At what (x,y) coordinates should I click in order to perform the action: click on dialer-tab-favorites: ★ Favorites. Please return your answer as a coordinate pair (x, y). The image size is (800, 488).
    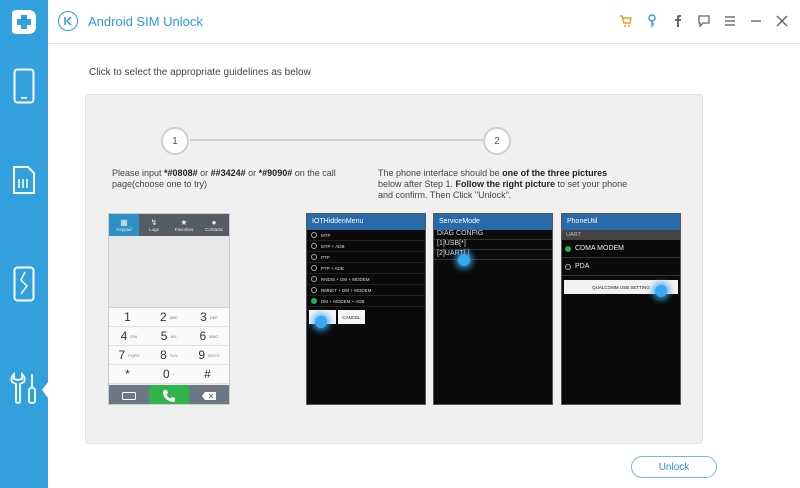
    Looking at the image, I should click on (184, 225).